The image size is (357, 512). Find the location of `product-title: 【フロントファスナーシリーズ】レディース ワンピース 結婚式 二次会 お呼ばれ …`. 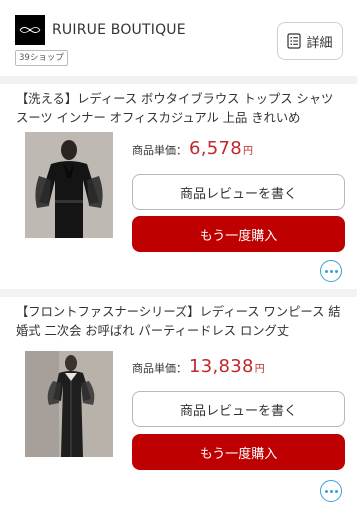

product-title: 【フロントファスナーシリーズ】レディース ワンピース 結婚式 二次会 お呼ばれ … is located at coordinates (179, 322).